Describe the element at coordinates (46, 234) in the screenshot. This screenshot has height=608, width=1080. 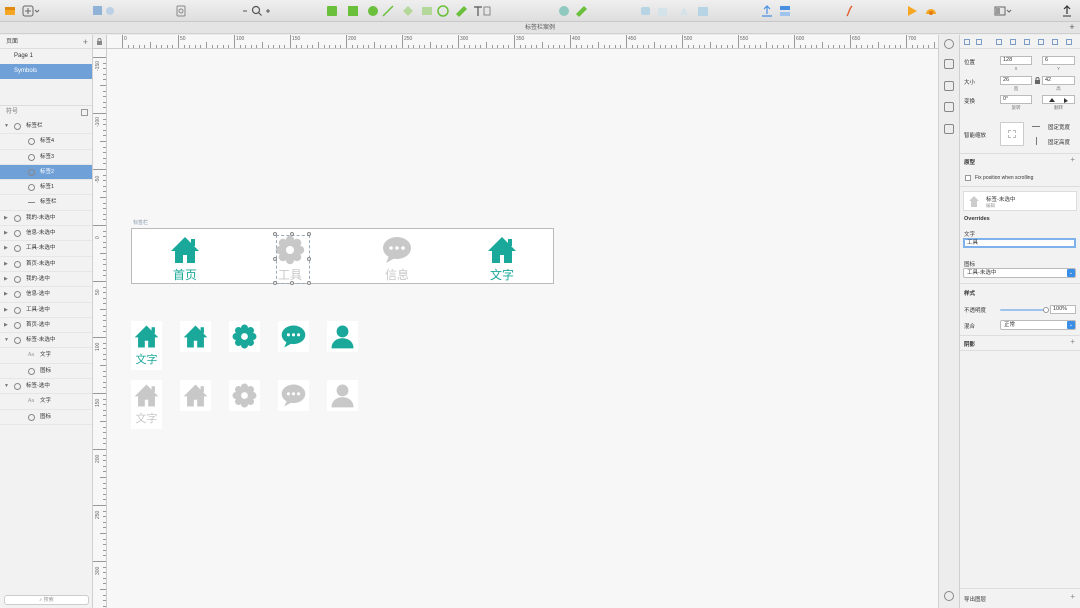
I see `layer-item: ▶ 信息-未选中` at that location.